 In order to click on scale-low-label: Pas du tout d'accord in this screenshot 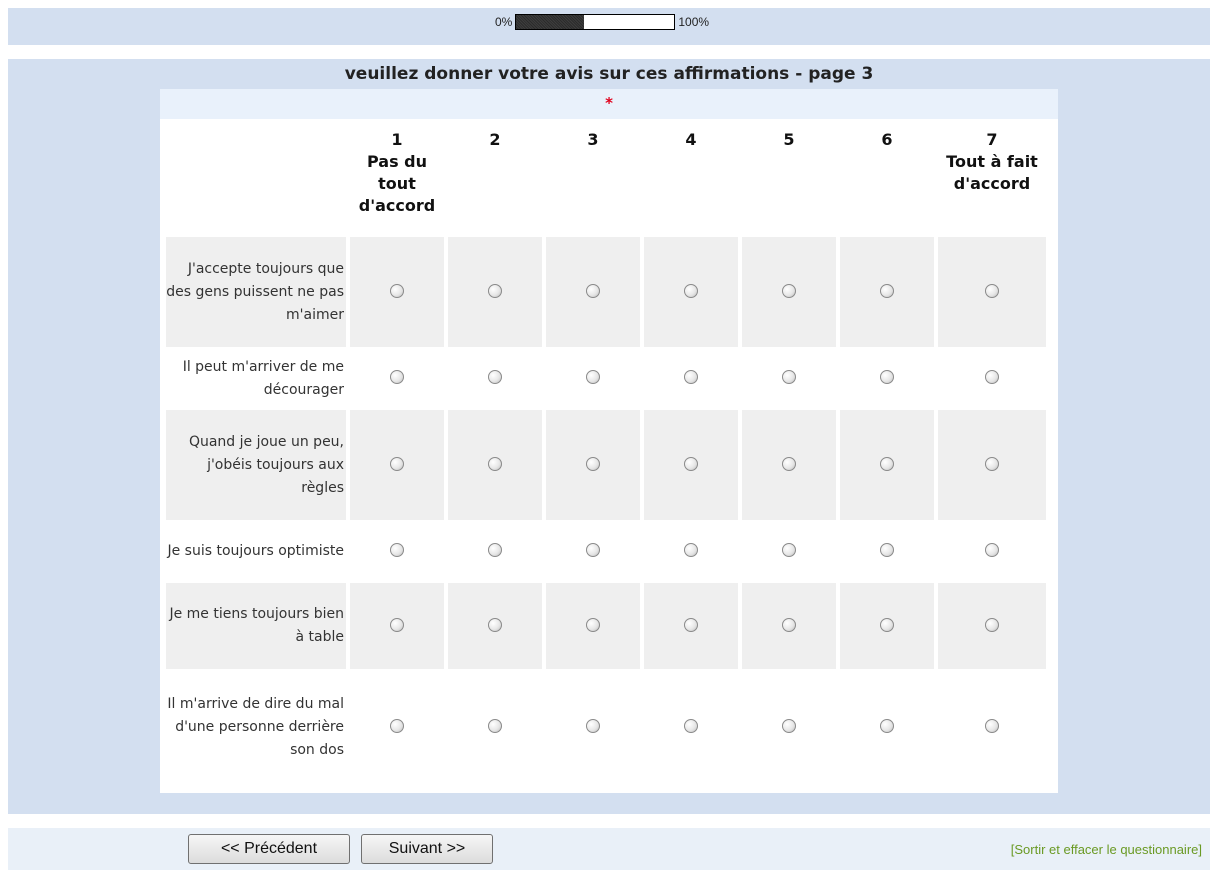, I will do `click(397, 183)`.